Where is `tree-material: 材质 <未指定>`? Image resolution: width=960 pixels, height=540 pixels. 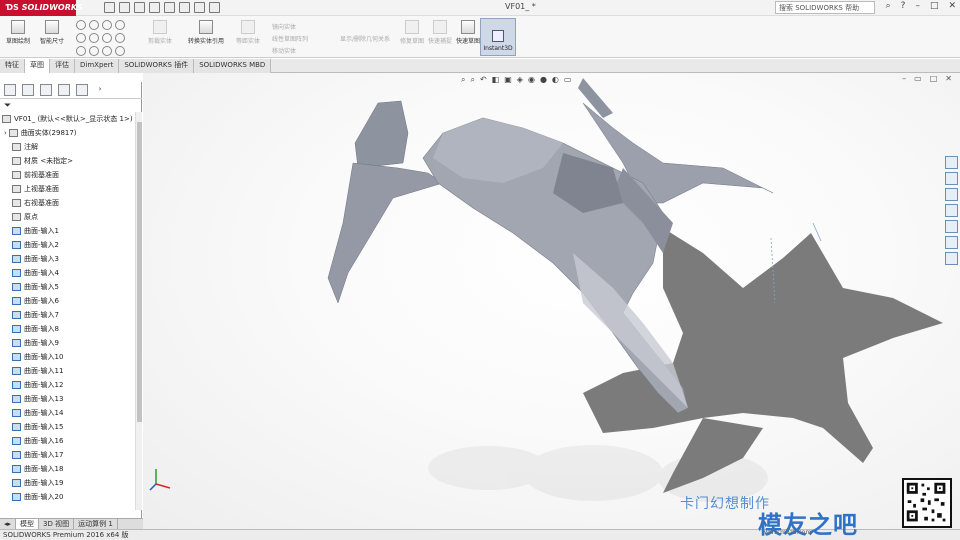 tree-material: 材质 <未指定> is located at coordinates (42, 161).